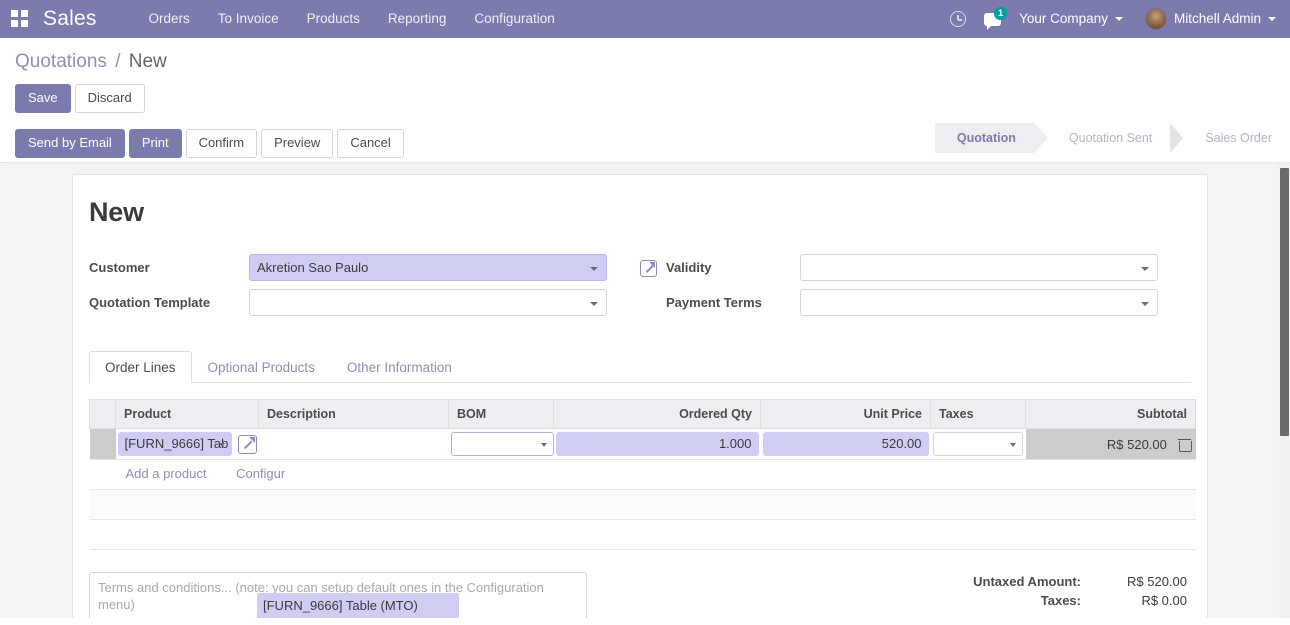 Image resolution: width=1290 pixels, height=625 pixels. I want to click on table-row: [FURN_9666] Tab 1.000 520.00 R$ 520.00, so click(642, 444).